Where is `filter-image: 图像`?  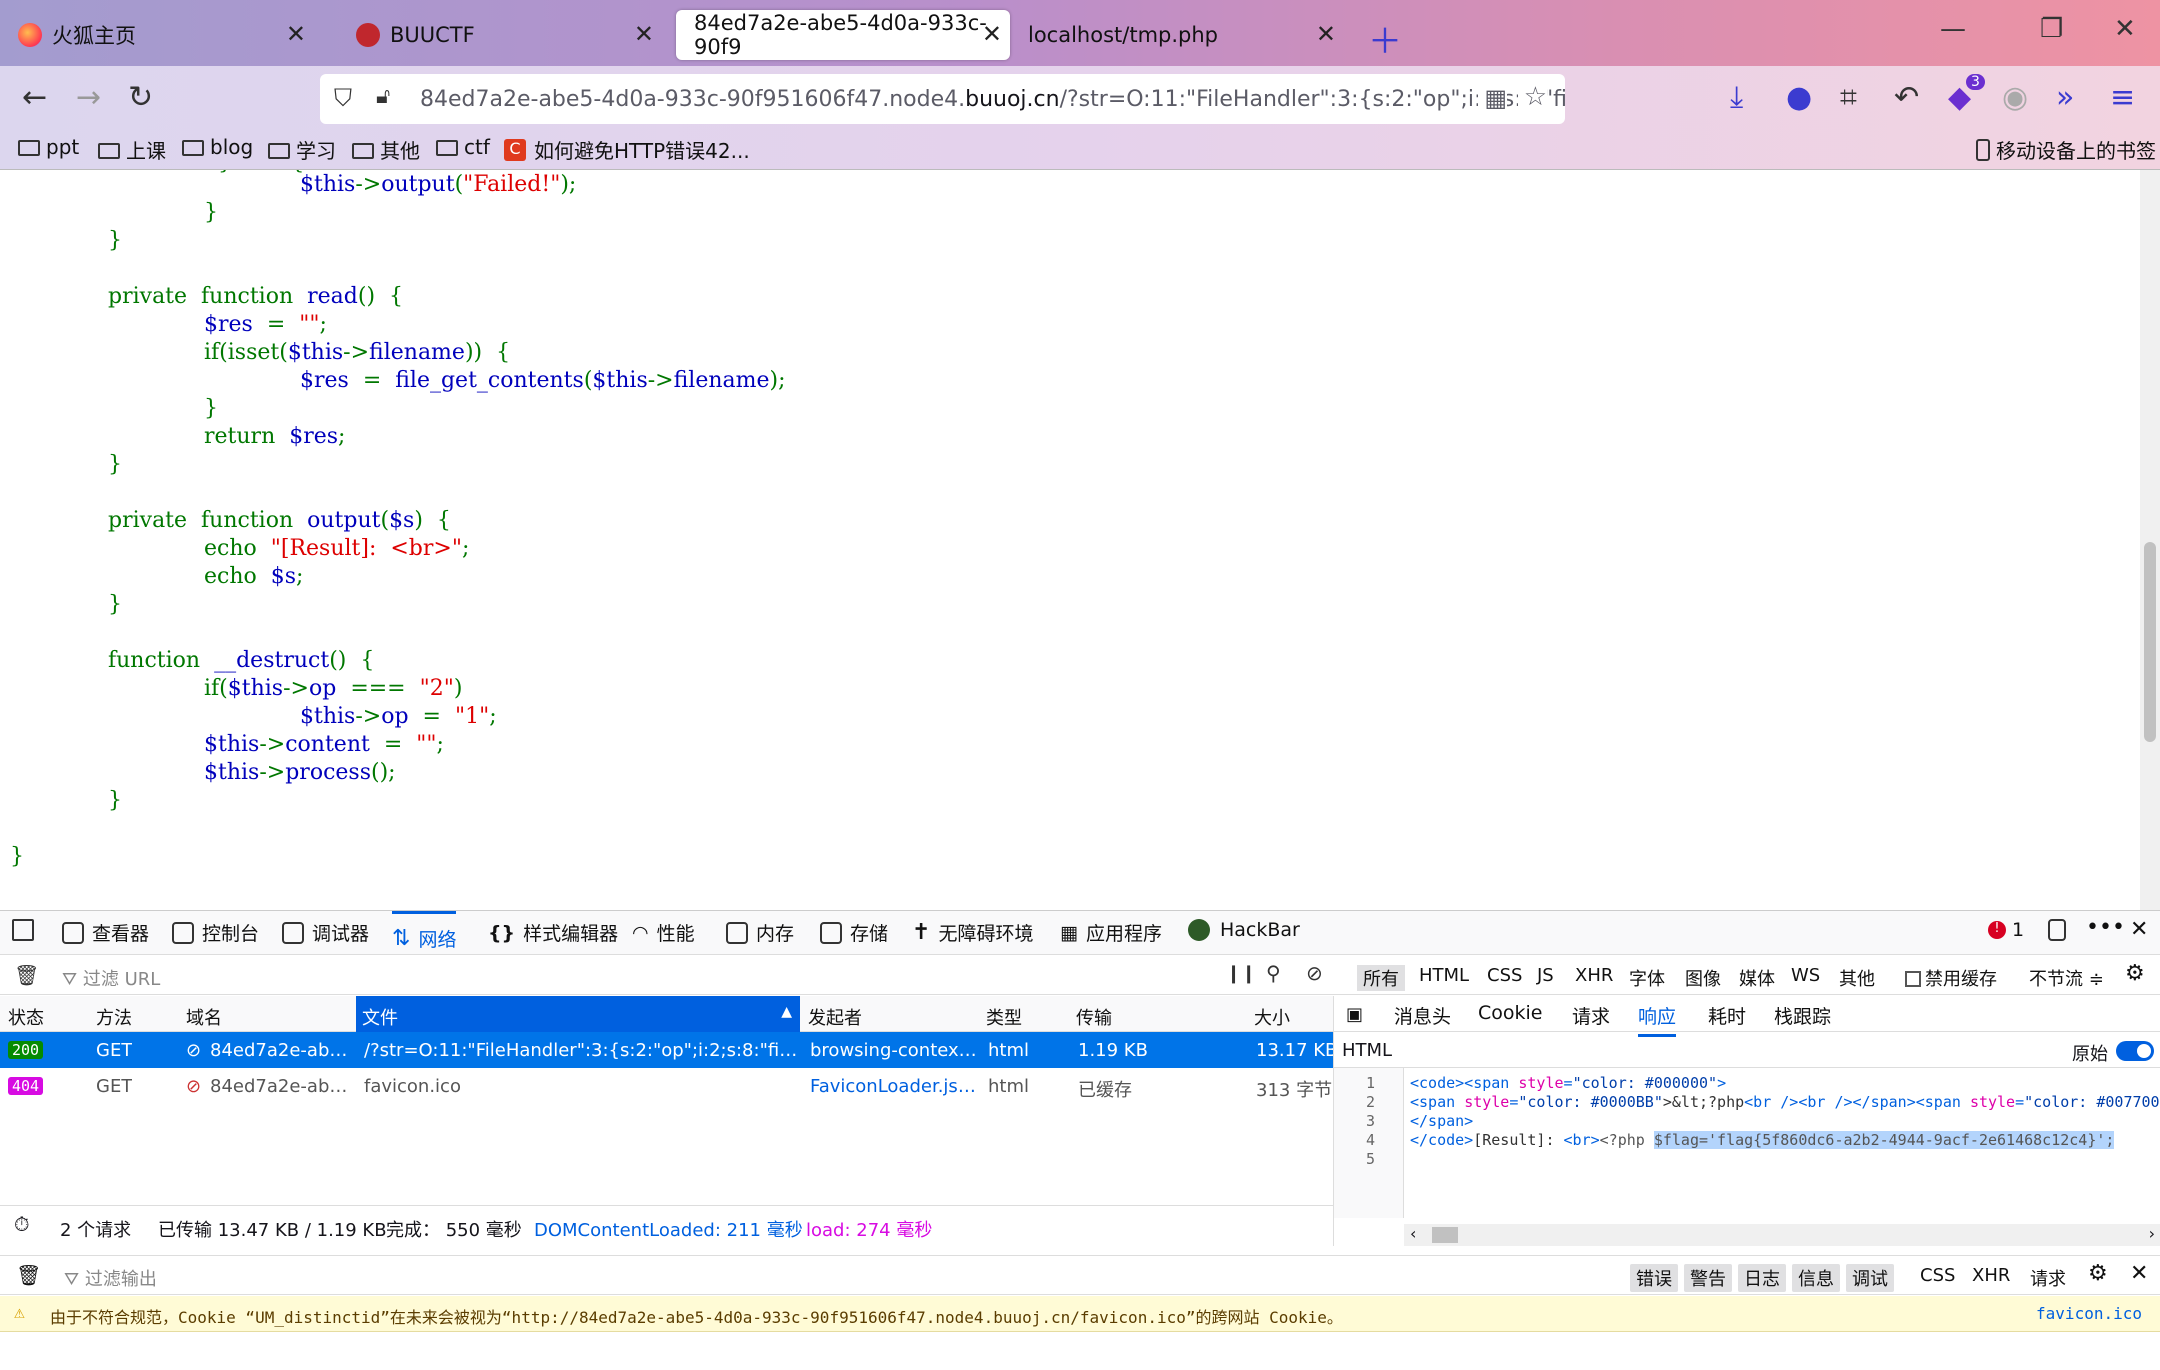 filter-image: 图像 is located at coordinates (1703, 978).